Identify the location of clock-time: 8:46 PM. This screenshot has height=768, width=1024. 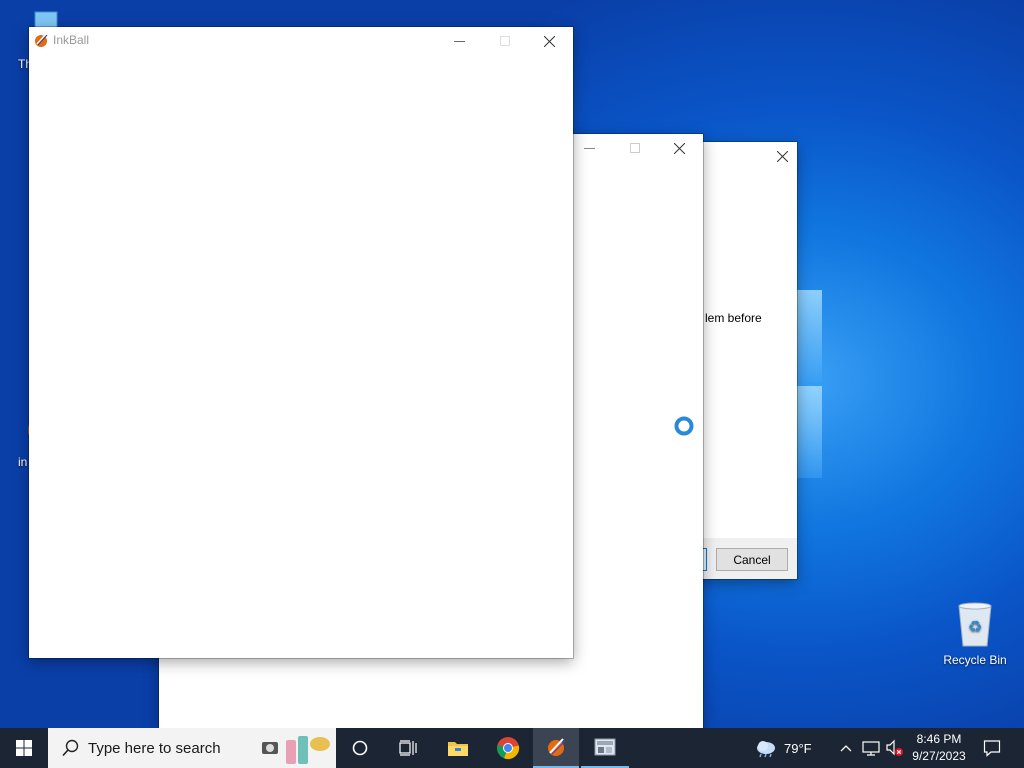
(939, 739).